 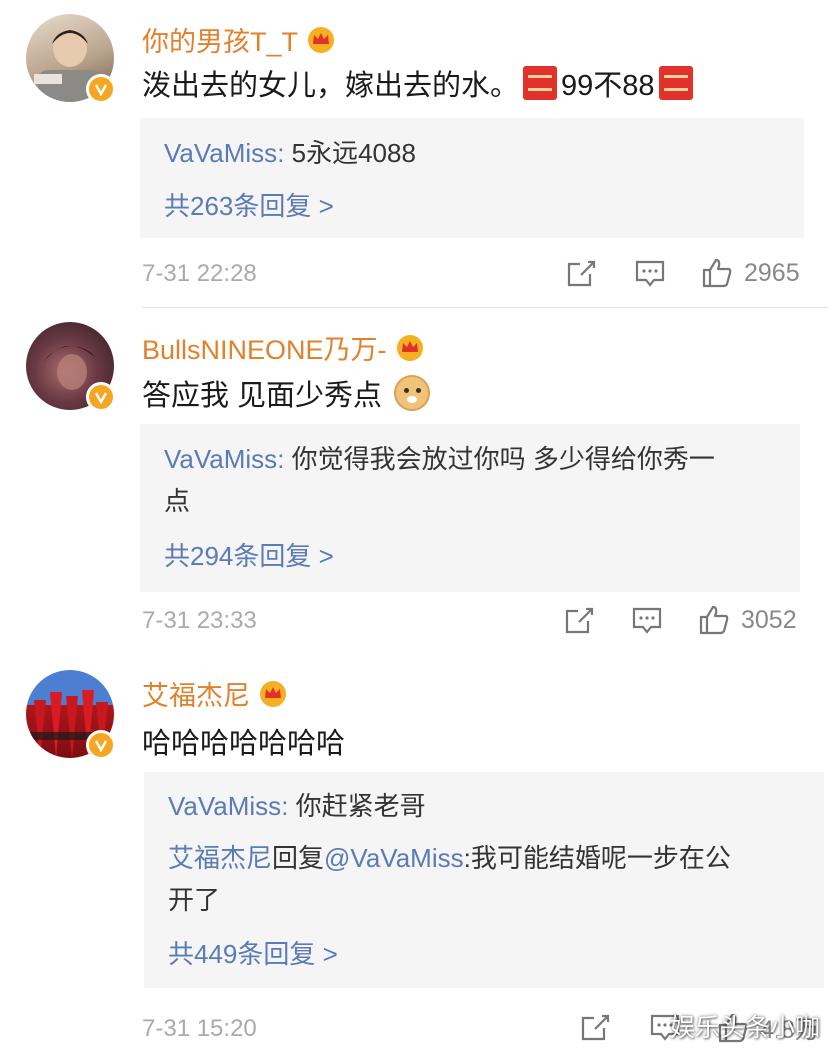 I want to click on reply-line: VaVaMiss: 你觉得我会放过你吗 多少得给你秀一, so click(x=439, y=459).